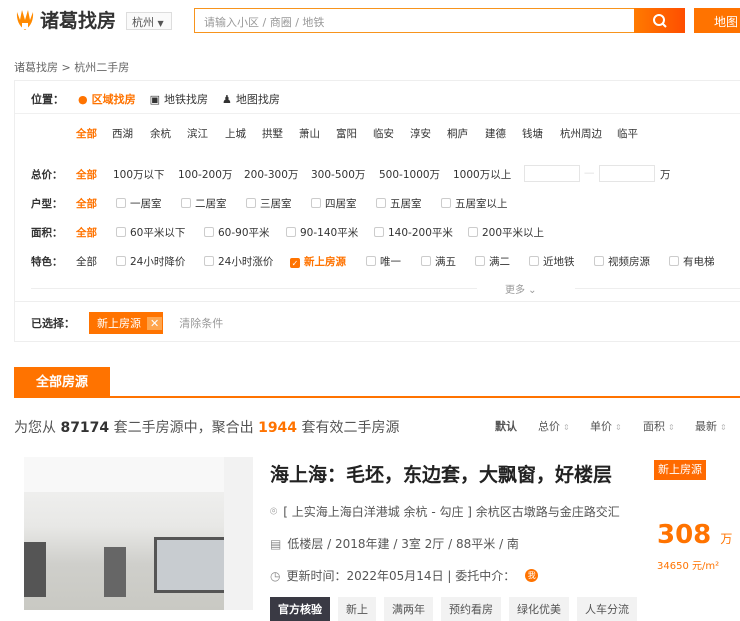 The width and height of the screenshot is (740, 621). What do you see at coordinates (272, 133) in the screenshot?
I see `district-option: 拱墅` at bounding box center [272, 133].